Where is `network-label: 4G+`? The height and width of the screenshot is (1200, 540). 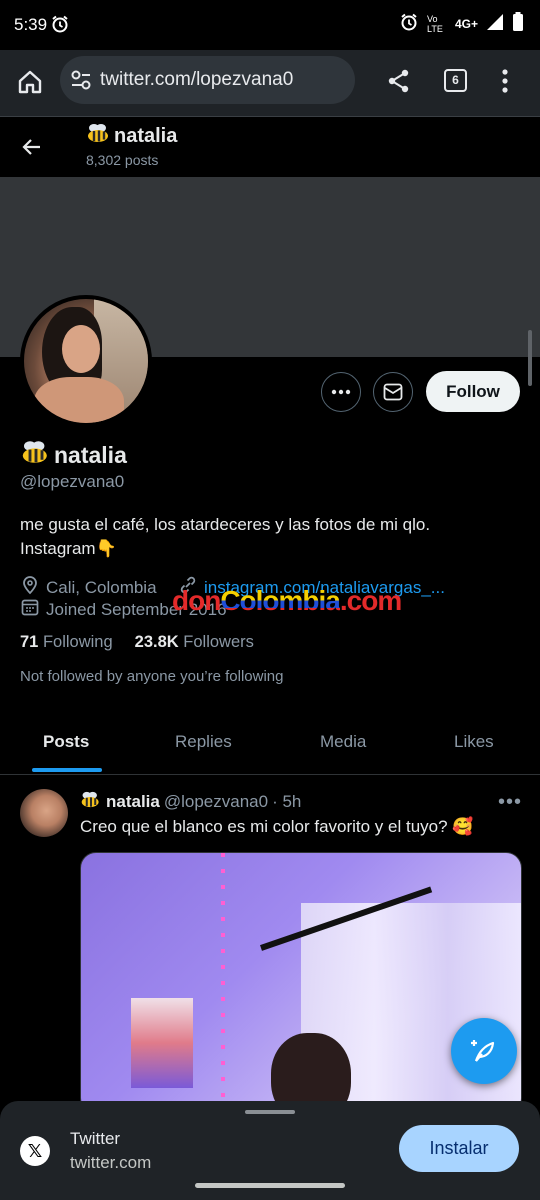
network-label: 4G+ is located at coordinates (466, 23).